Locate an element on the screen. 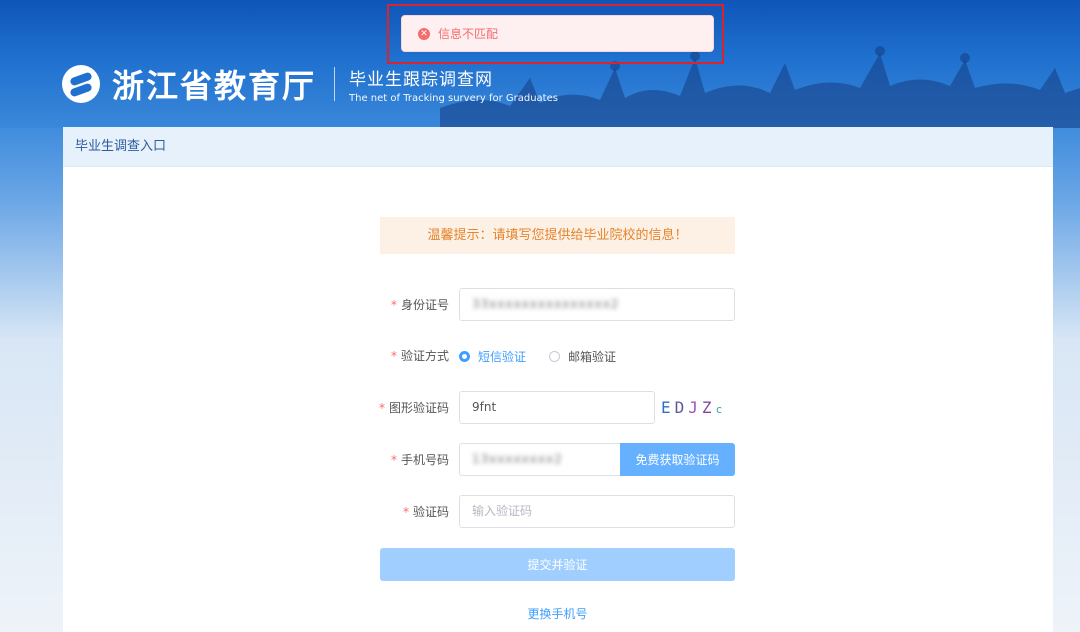 The image size is (1080, 632). captcha-input: 9fnt is located at coordinates (557, 407).